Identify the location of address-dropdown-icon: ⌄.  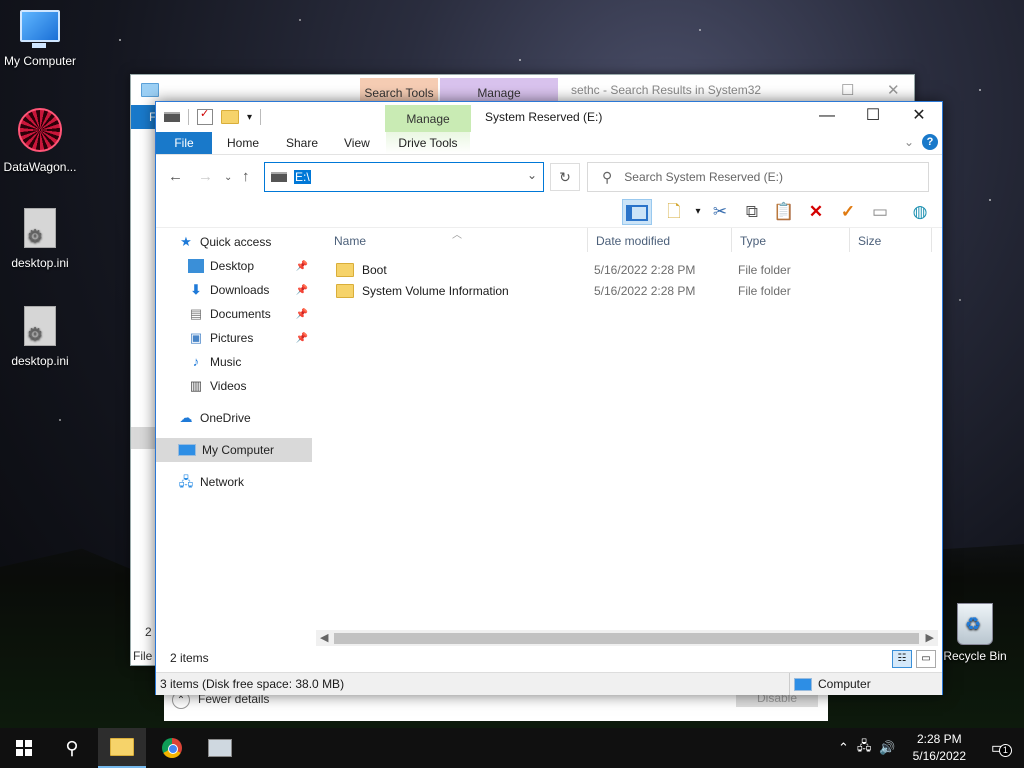
(532, 175).